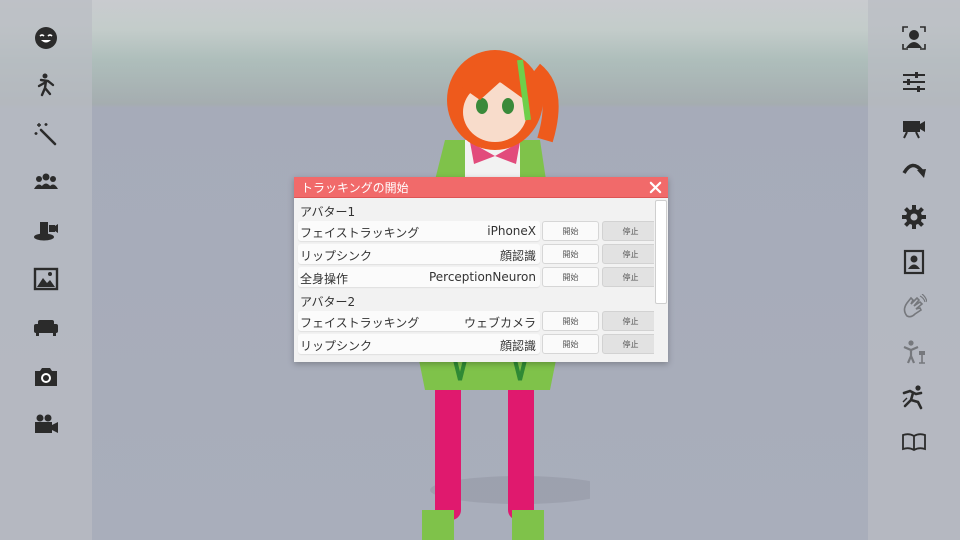 The height and width of the screenshot is (540, 960). I want to click on redo-arrow-icon, so click(914, 170).